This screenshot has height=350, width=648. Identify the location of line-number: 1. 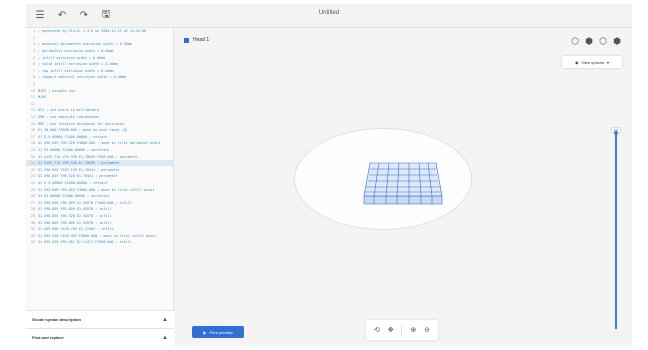
(33, 31).